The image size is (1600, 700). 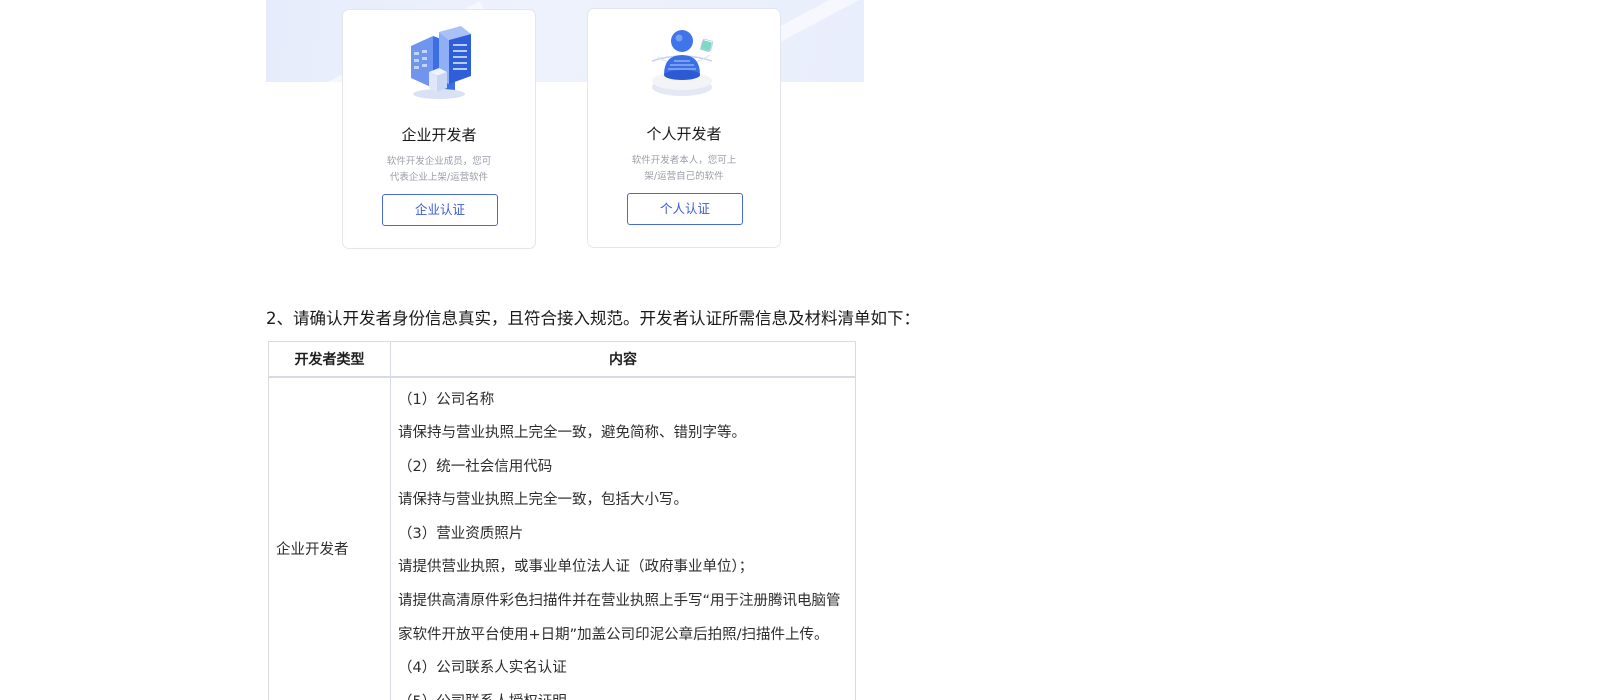 I want to click on enterprise-developer-card: 企业开发者 软件开发企业成员，您可 代表企业上架/运营软件 企业认证, so click(x=439, y=129).